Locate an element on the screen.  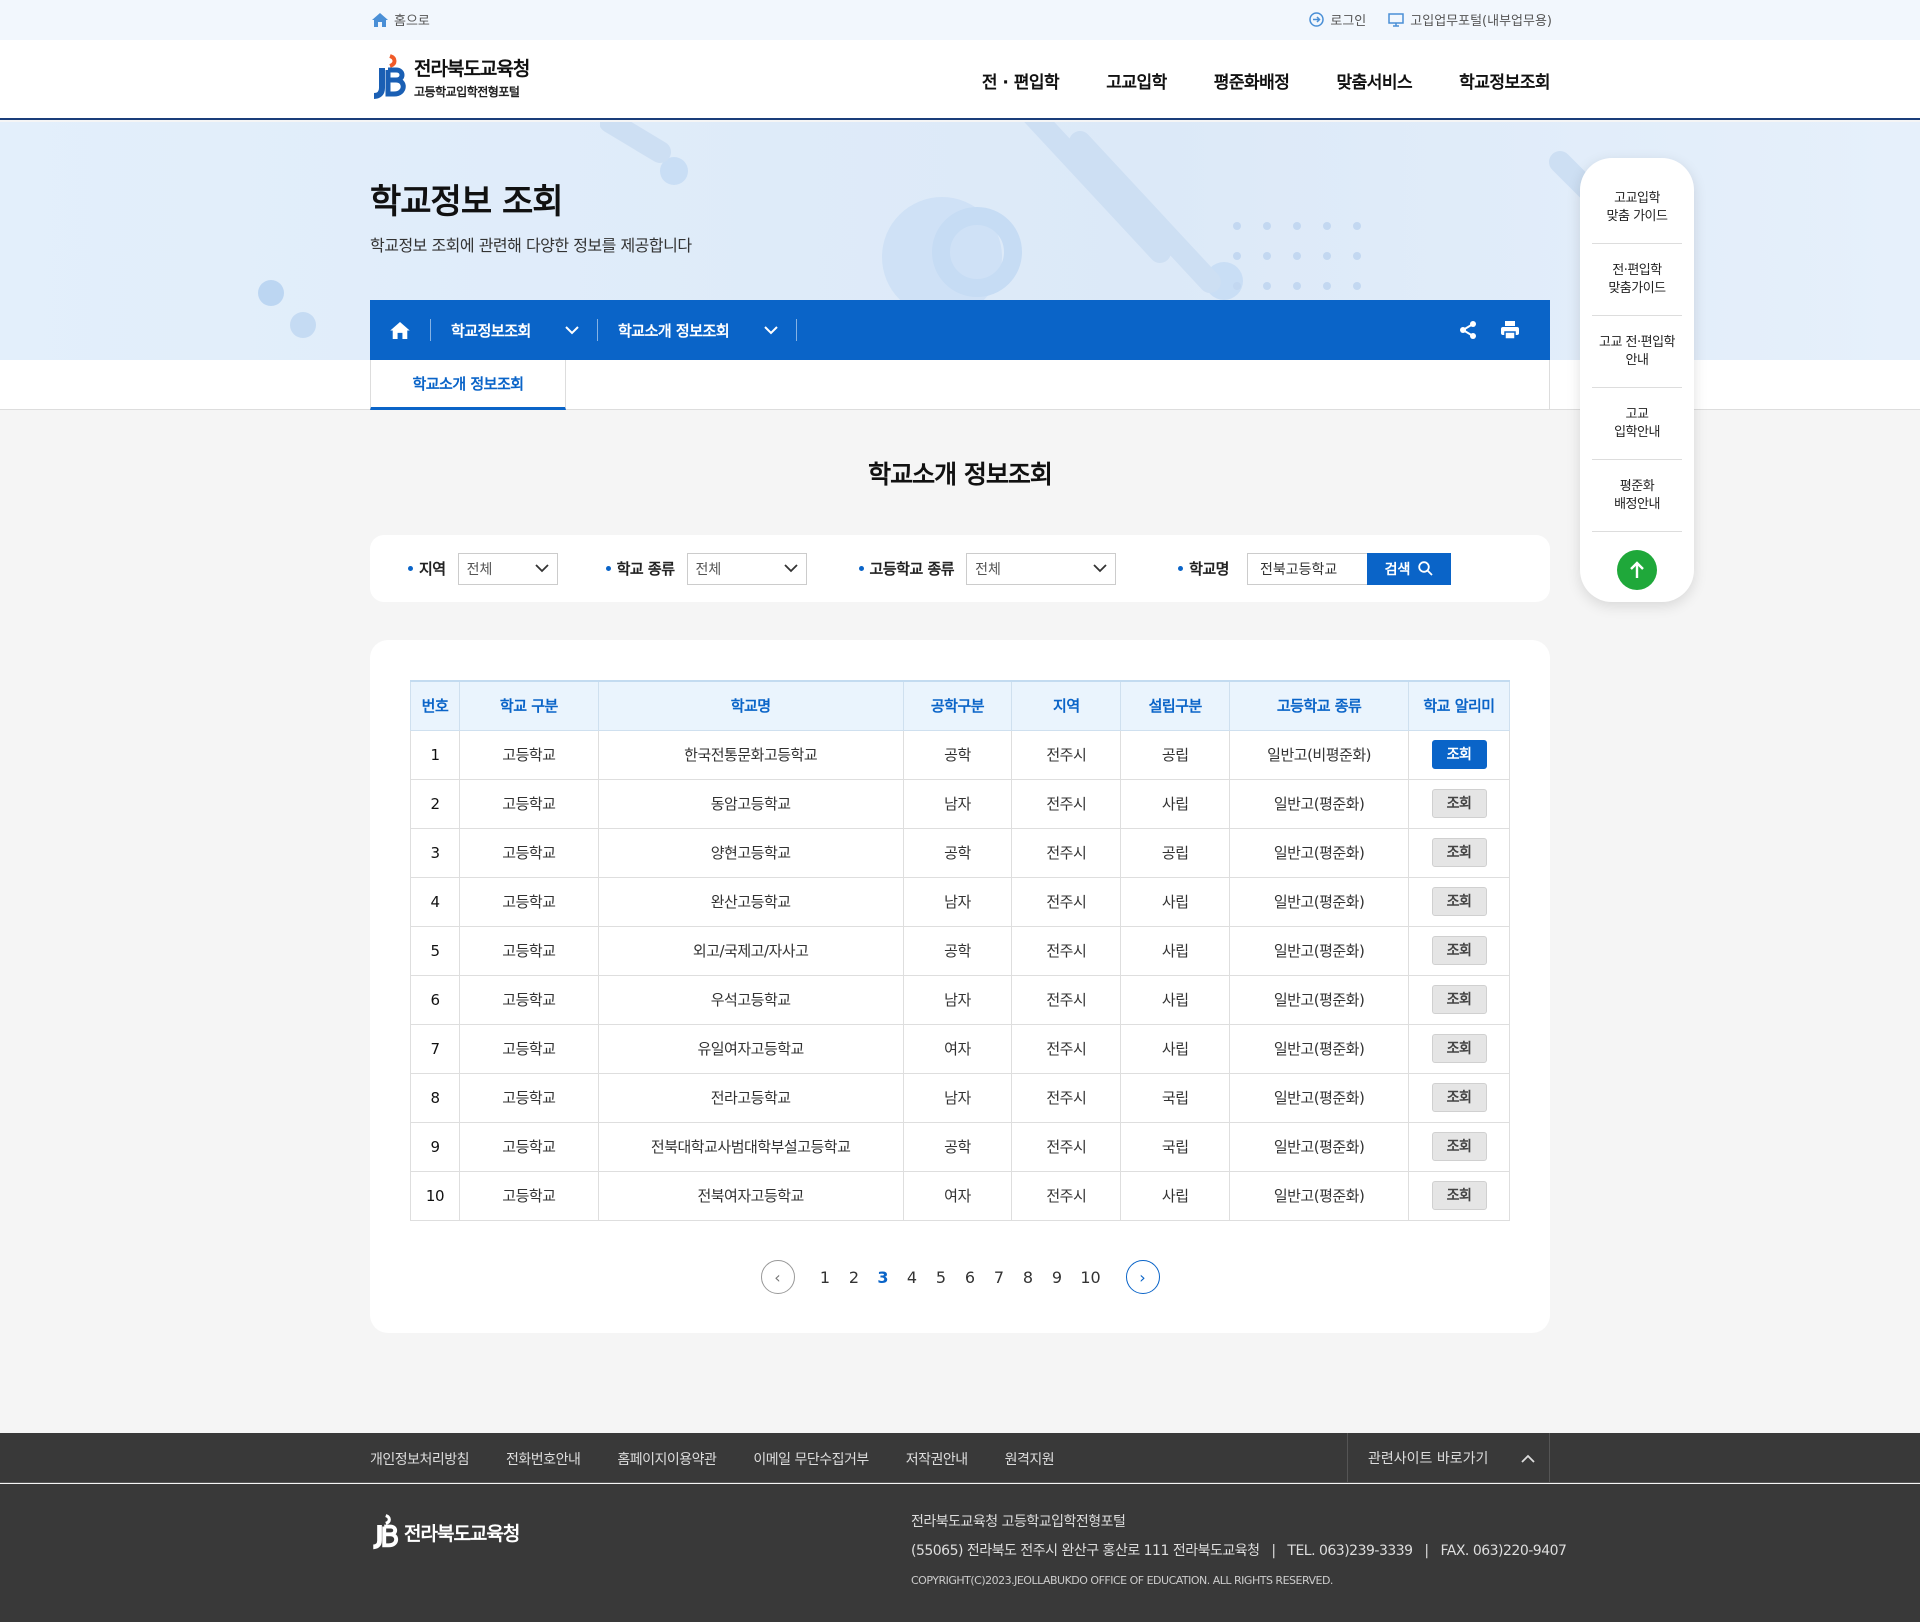
table-row: 10 고등학교 전북여자고등학교 여자 전주시 사립 일반고(평준화) 조회 is located at coordinates (960, 1195).